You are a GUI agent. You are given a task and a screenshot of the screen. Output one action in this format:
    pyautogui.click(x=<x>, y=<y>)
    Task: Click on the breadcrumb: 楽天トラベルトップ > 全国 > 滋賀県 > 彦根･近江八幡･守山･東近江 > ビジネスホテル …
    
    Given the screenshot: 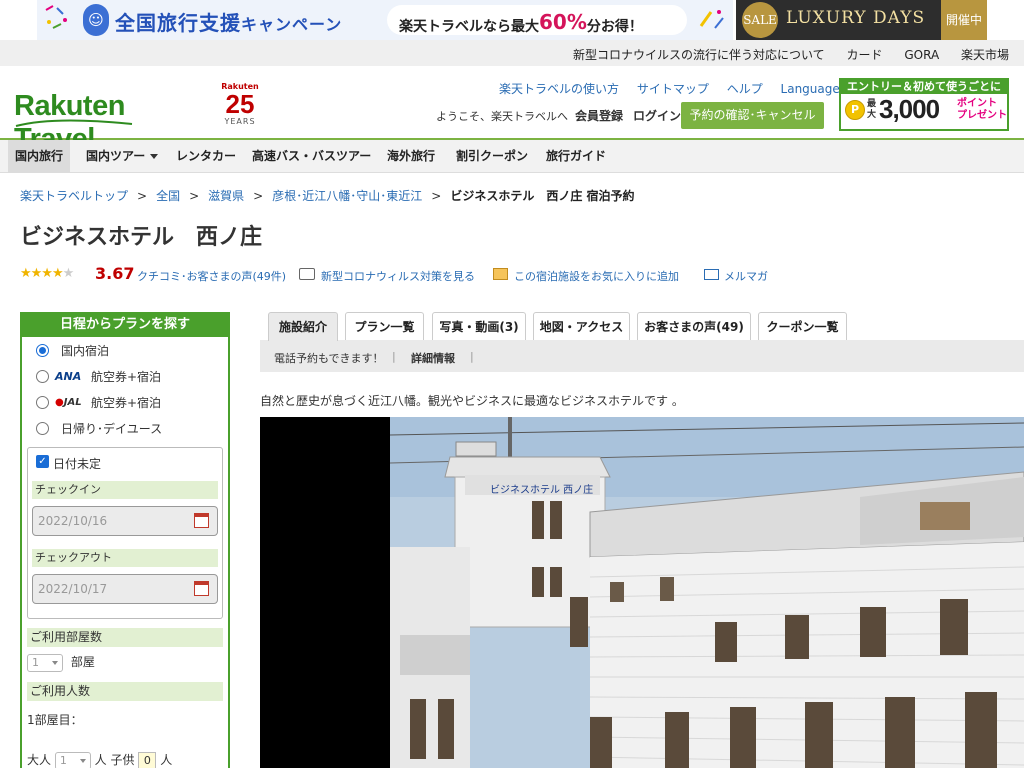 What is the action you would take?
    pyautogui.click(x=327, y=195)
    